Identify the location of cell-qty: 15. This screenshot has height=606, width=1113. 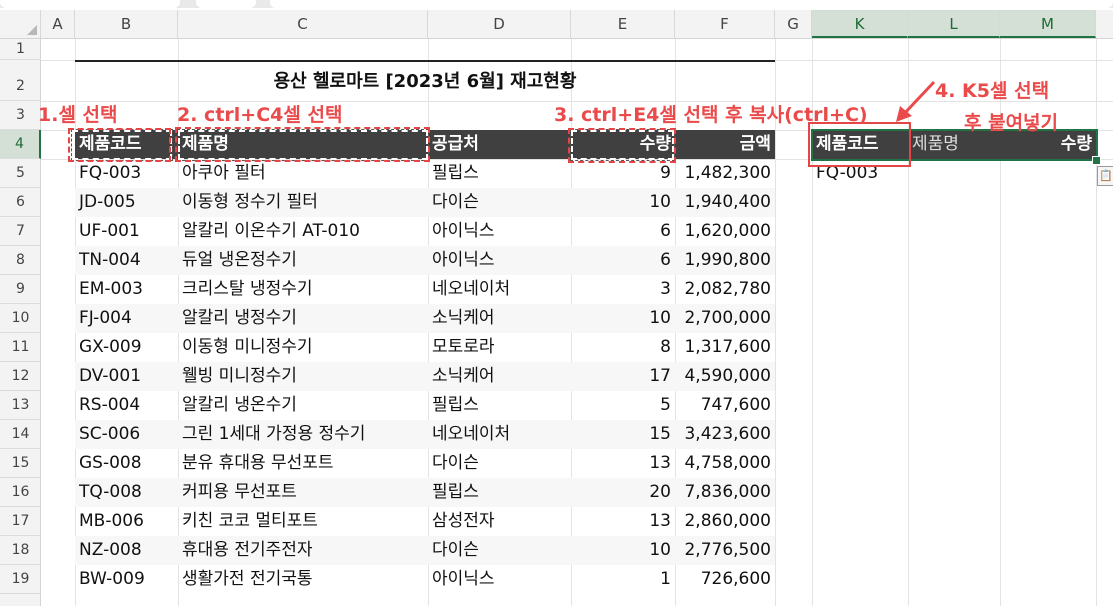
(623, 434).